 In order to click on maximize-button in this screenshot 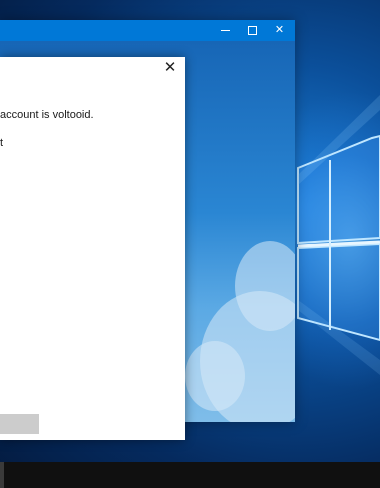, I will do `click(252, 30)`.